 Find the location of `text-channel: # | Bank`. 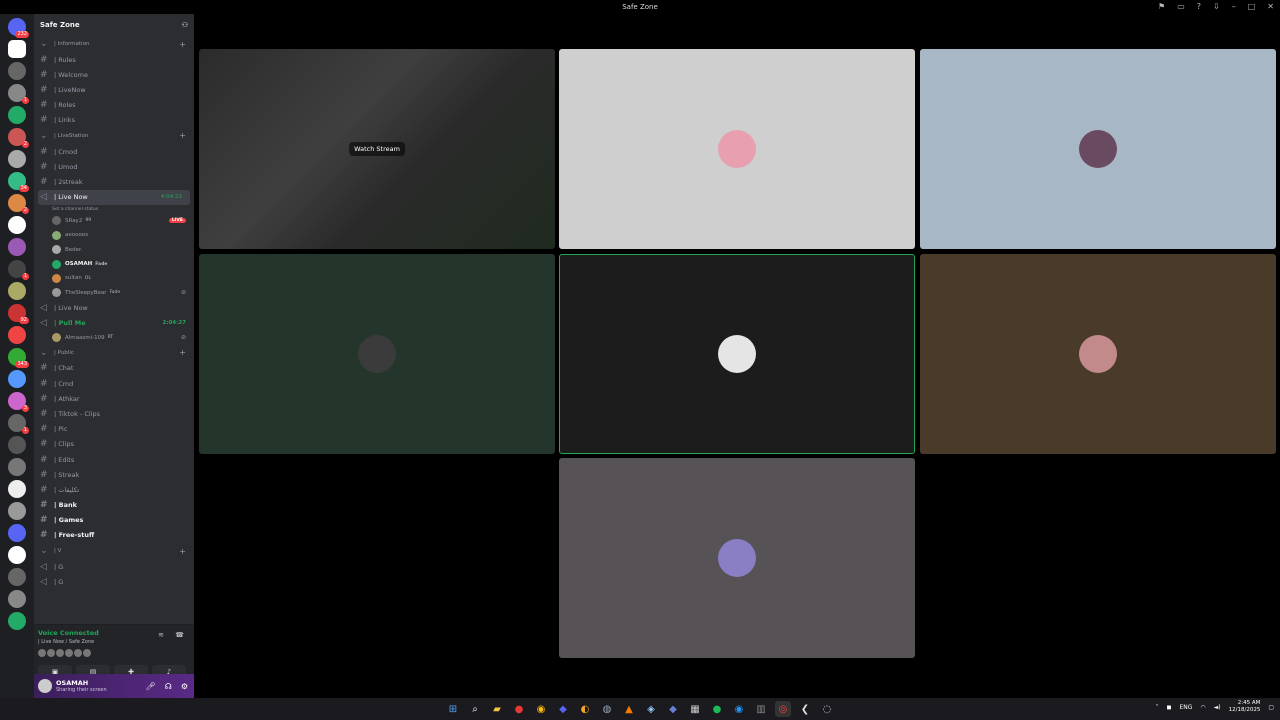

text-channel: # | Bank is located at coordinates (114, 504).